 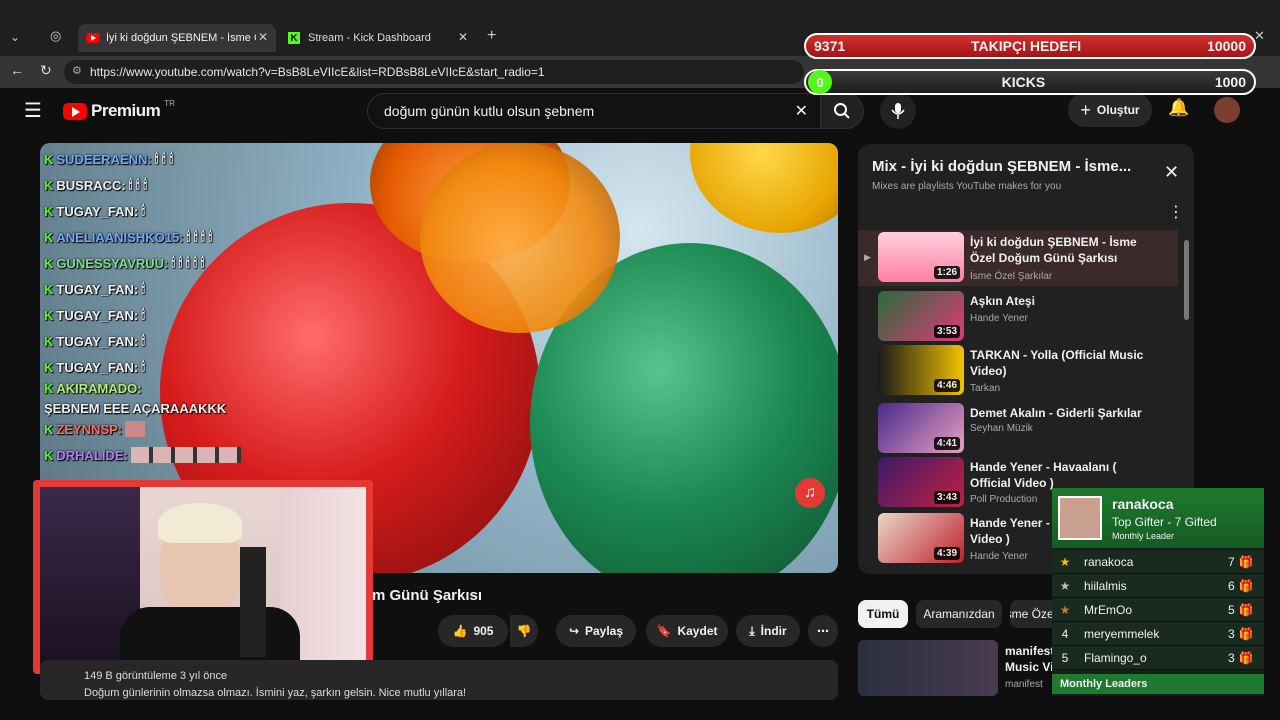 What do you see at coordinates (1110, 110) in the screenshot?
I see `create-button: + Oluştur` at bounding box center [1110, 110].